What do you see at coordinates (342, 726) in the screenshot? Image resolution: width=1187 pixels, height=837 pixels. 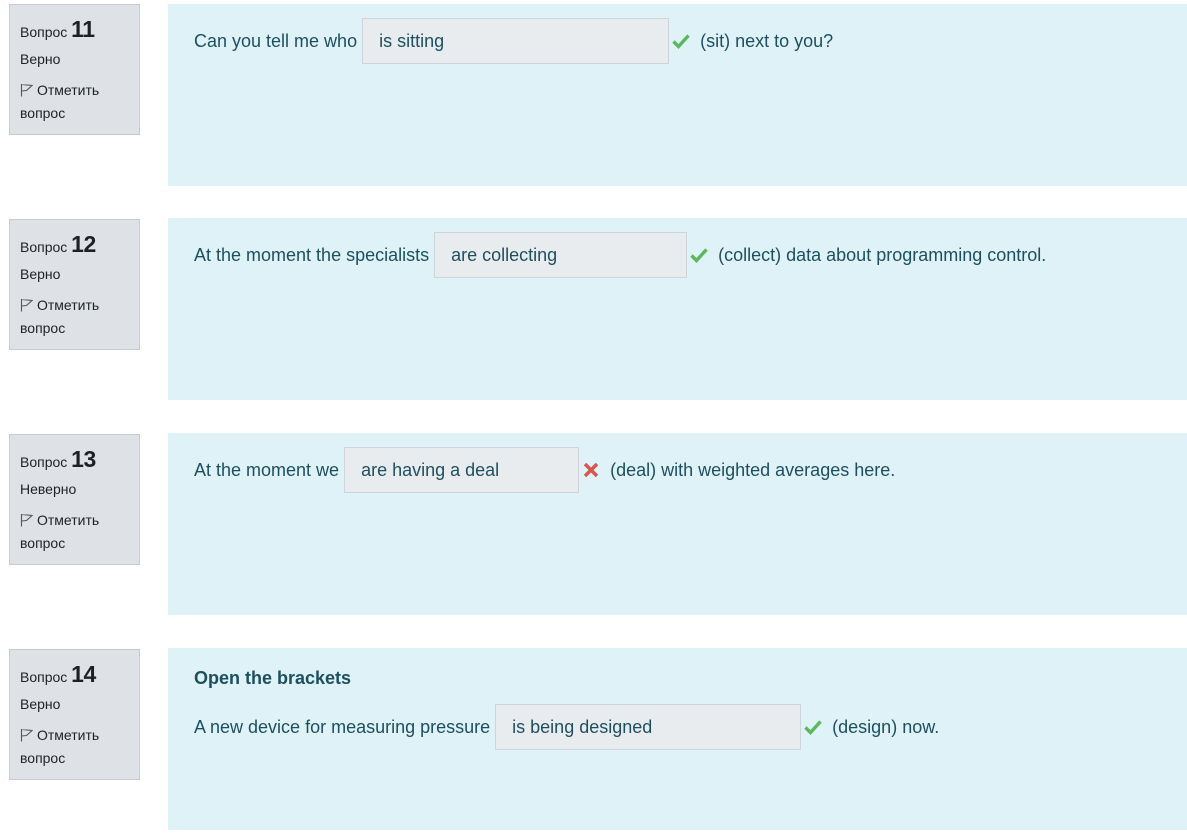 I see `text-before: A new device for measuring pressure` at bounding box center [342, 726].